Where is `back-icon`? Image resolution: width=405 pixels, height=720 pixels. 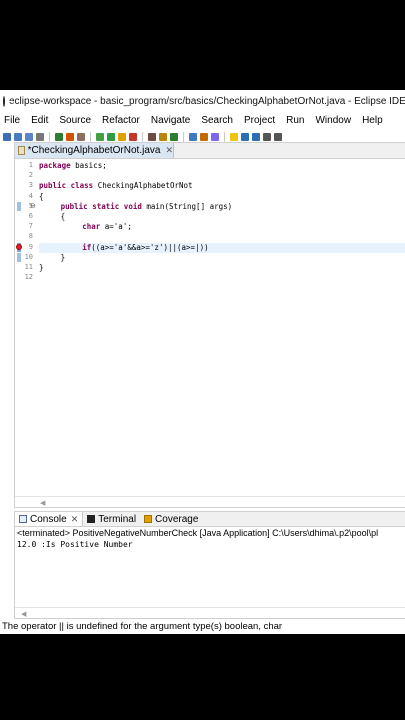
back-icon is located at coordinates (267, 137).